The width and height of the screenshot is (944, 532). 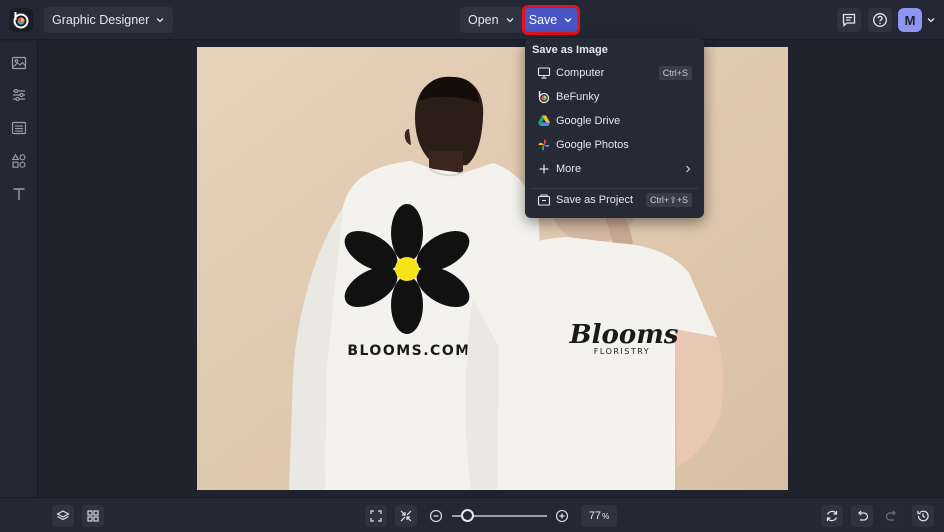 What do you see at coordinates (614, 73) in the screenshot?
I see `menu-item-computer: Computer Ctrl+S` at bounding box center [614, 73].